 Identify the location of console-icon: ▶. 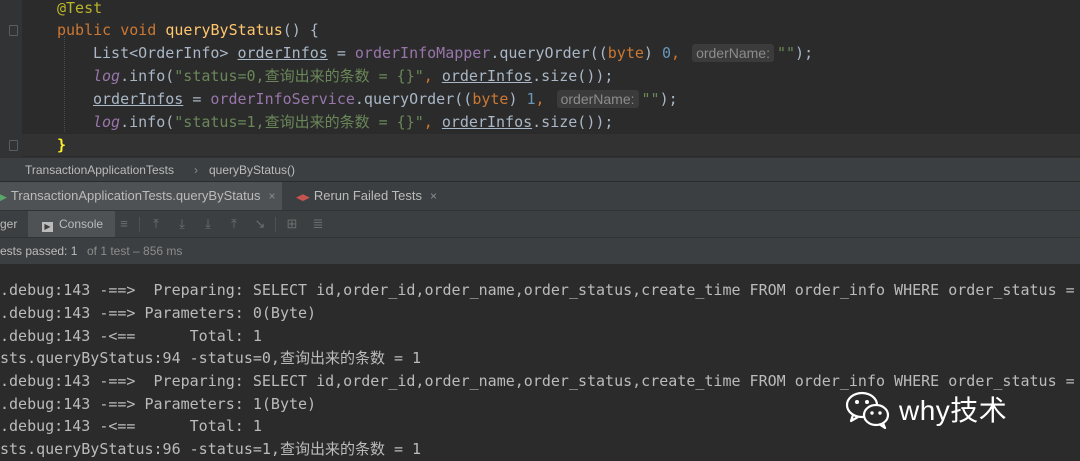
(47, 227).